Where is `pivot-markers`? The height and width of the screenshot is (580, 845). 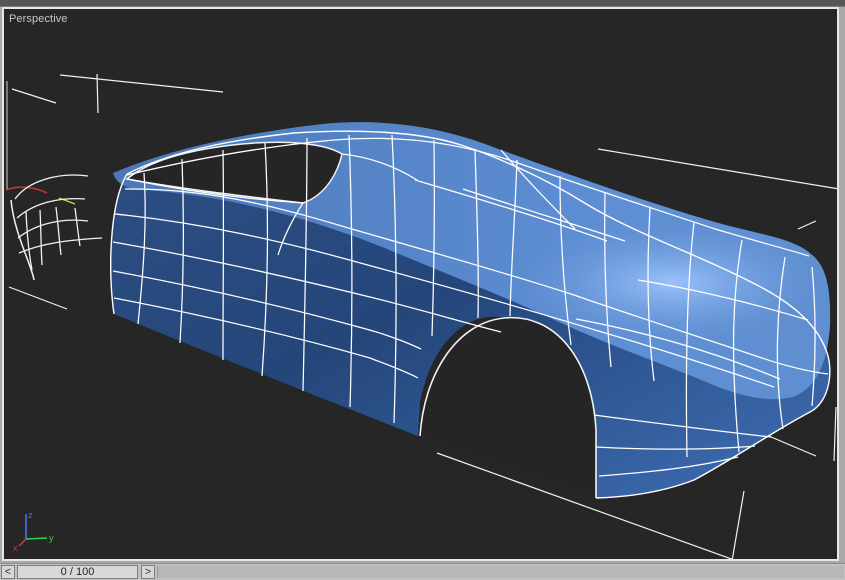
pivot-markers is located at coordinates (40, 143).